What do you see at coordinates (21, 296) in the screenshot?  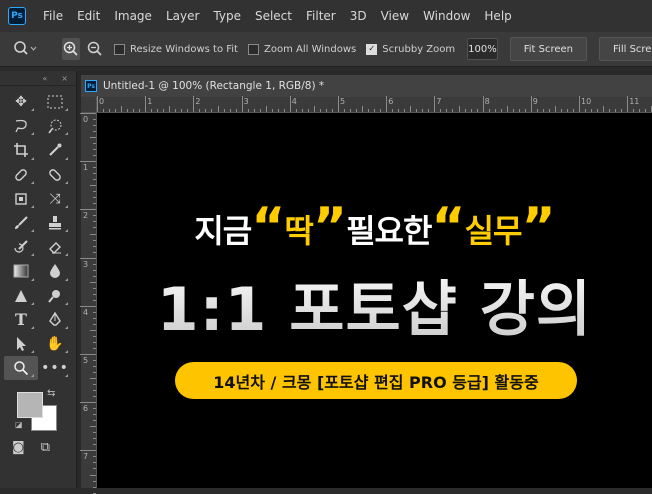 I see `sharpen-tool-icon` at bounding box center [21, 296].